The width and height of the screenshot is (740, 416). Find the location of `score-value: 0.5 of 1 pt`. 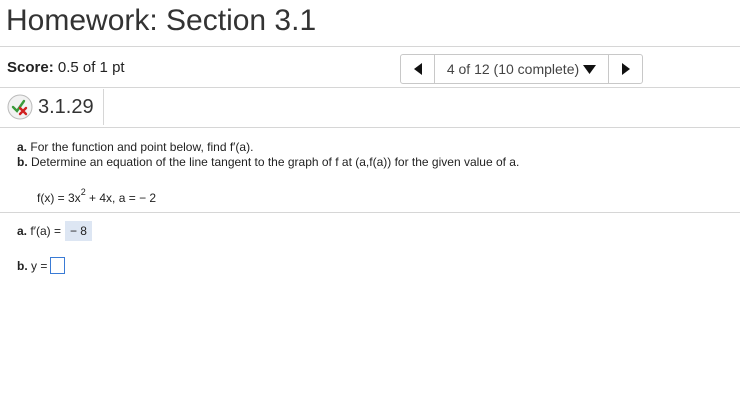

score-value: 0.5 of 1 pt is located at coordinates (91, 67).